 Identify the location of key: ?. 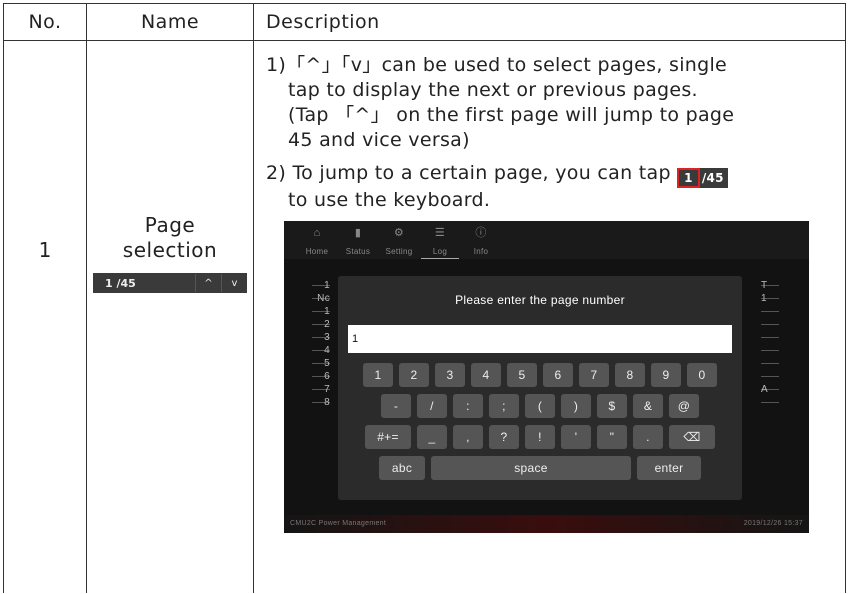
(504, 437).